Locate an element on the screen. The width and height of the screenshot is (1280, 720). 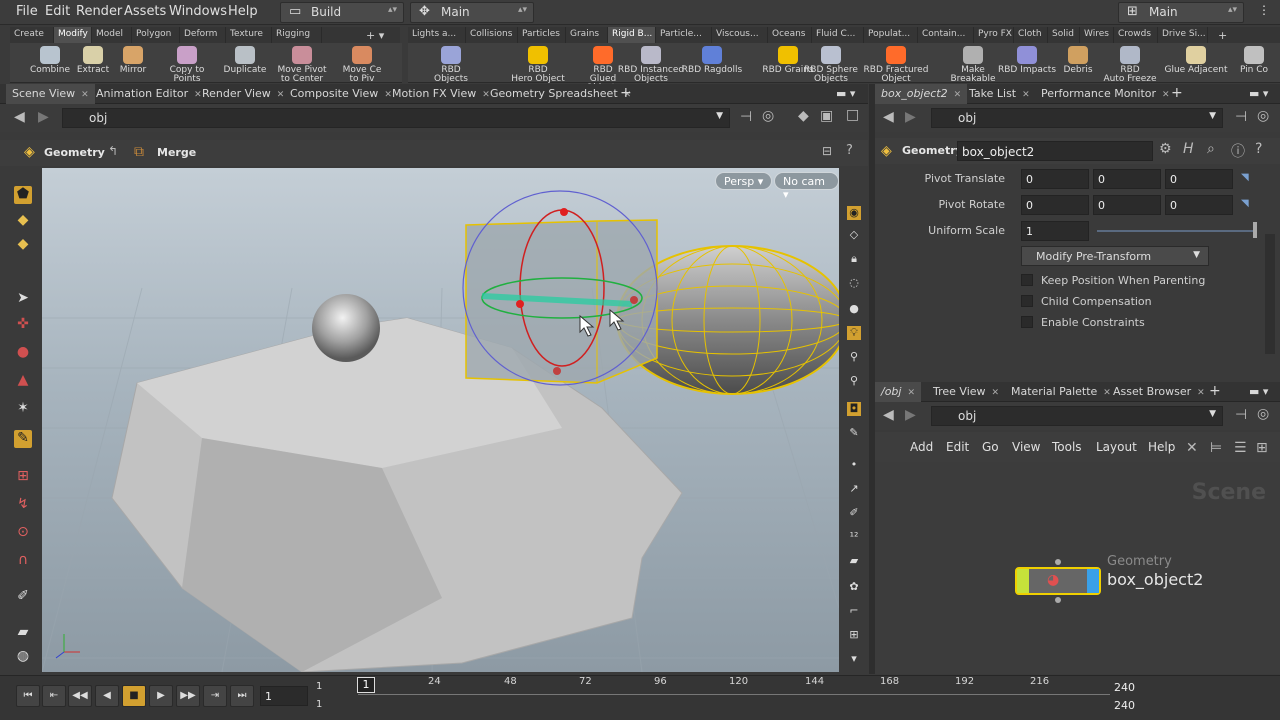
chevron-down-icon: ▼ is located at coordinates (1212, 116).